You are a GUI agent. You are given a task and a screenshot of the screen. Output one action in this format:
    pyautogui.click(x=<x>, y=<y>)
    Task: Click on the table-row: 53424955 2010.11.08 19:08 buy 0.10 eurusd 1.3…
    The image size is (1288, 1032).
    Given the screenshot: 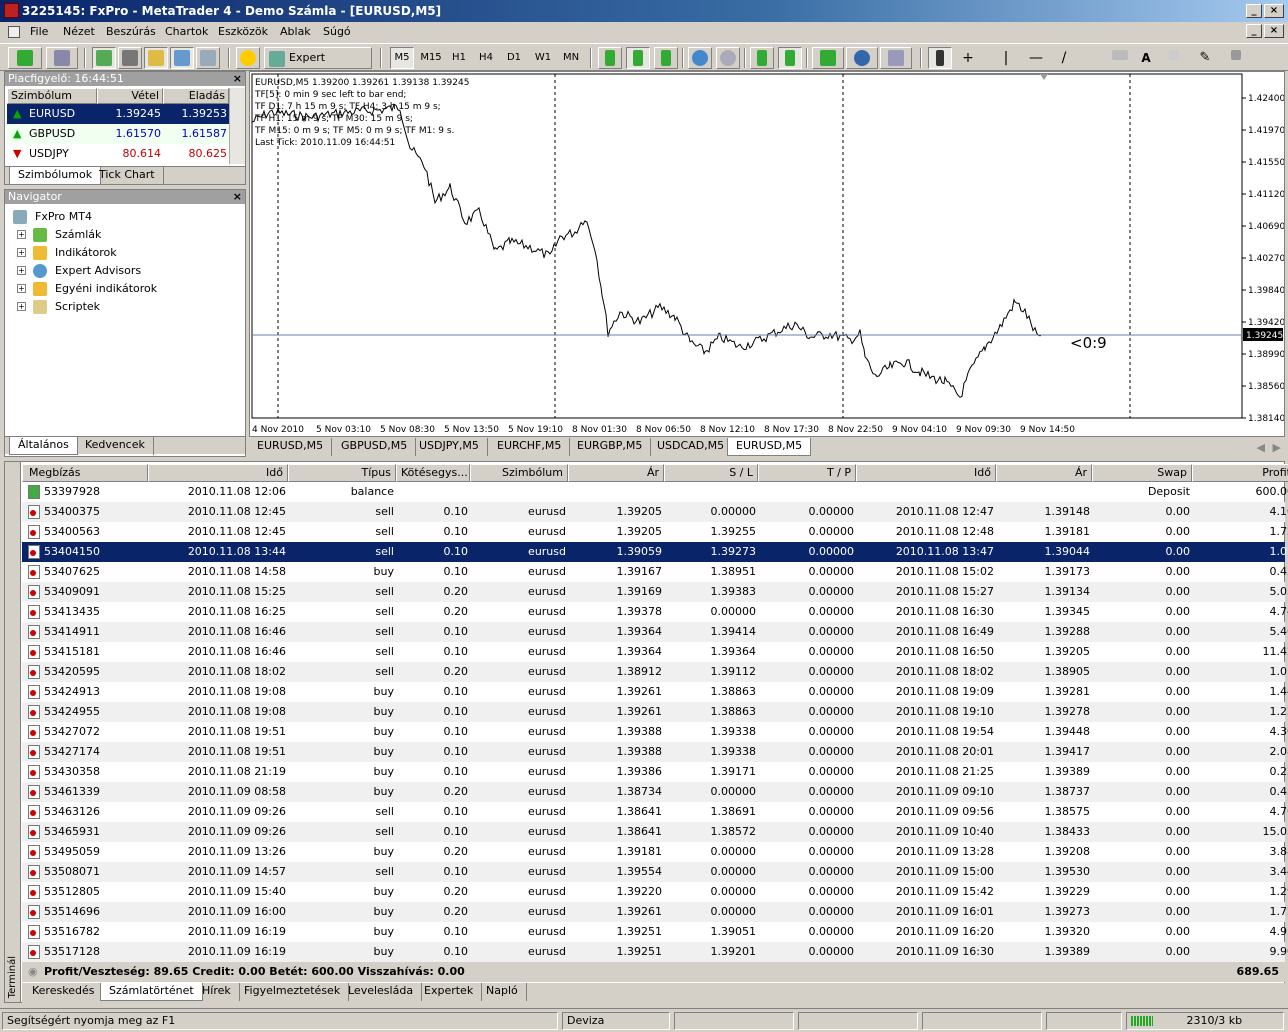 What is the action you would take?
    pyautogui.click(x=655, y=712)
    